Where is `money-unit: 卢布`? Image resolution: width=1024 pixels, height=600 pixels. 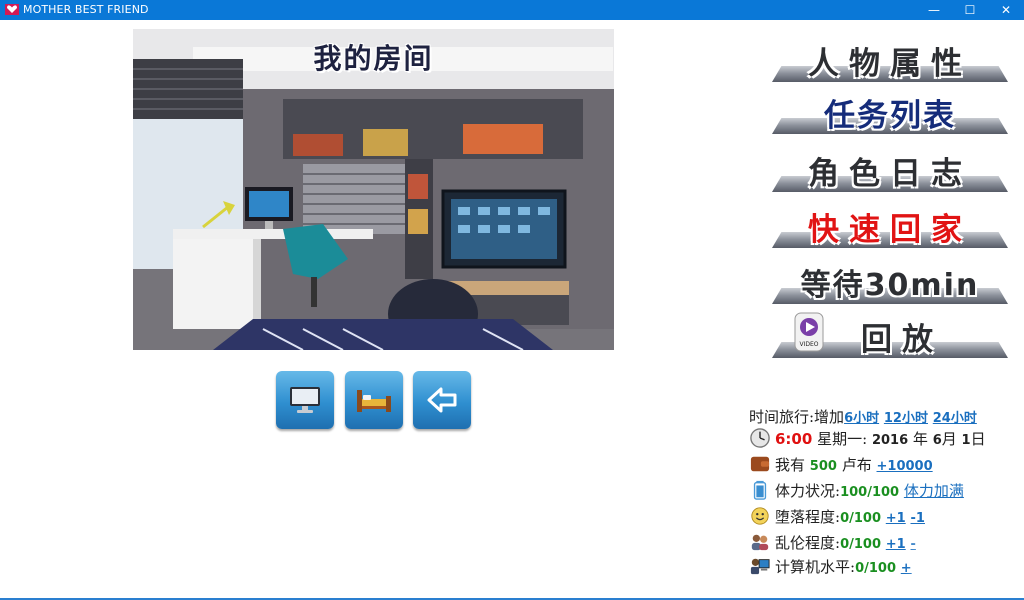
money-unit: 卢布 is located at coordinates (856, 465).